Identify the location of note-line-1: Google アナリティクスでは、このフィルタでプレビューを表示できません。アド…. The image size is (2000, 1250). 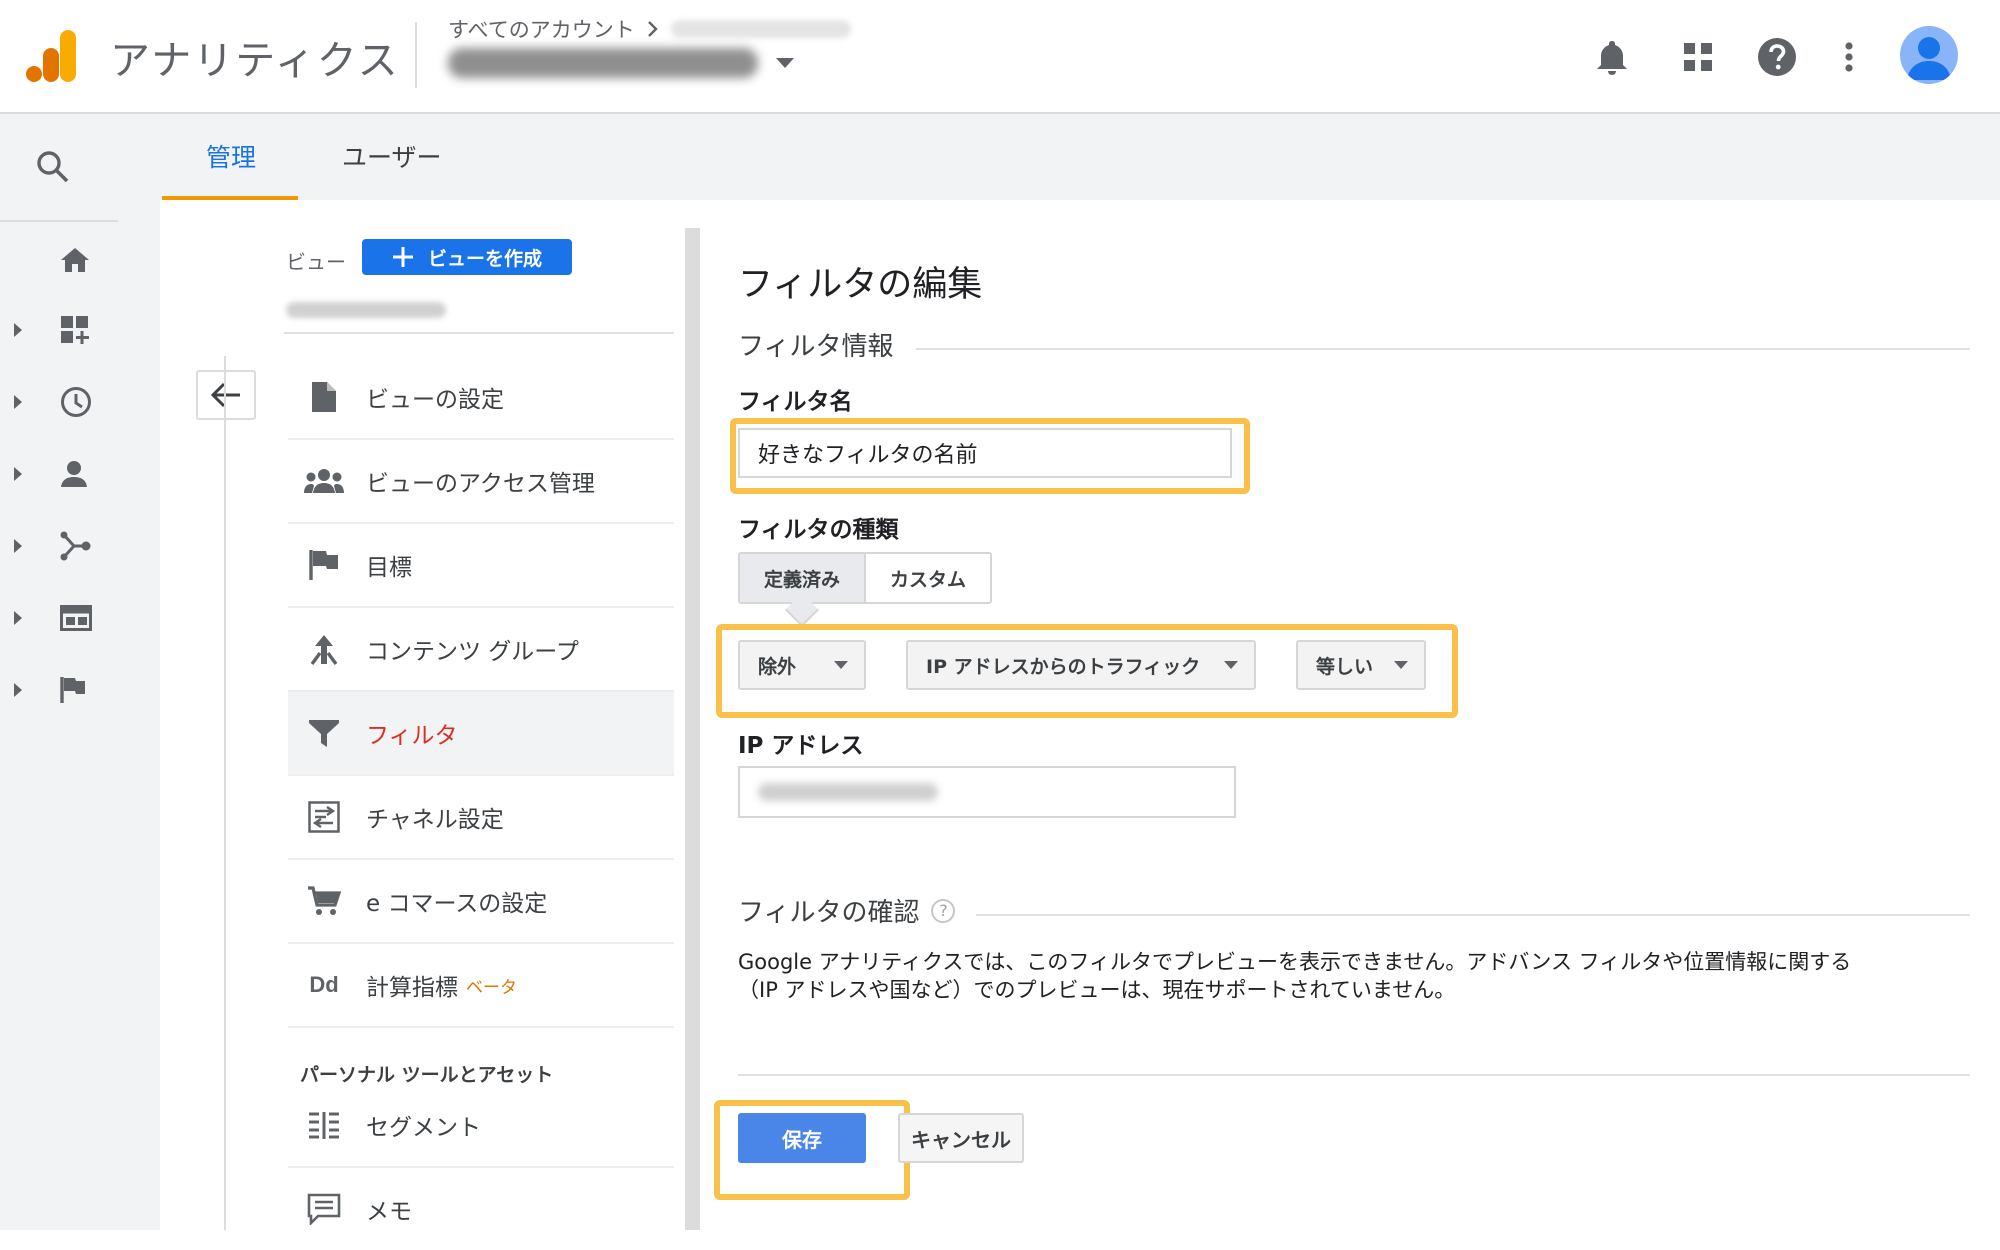
(1295, 962).